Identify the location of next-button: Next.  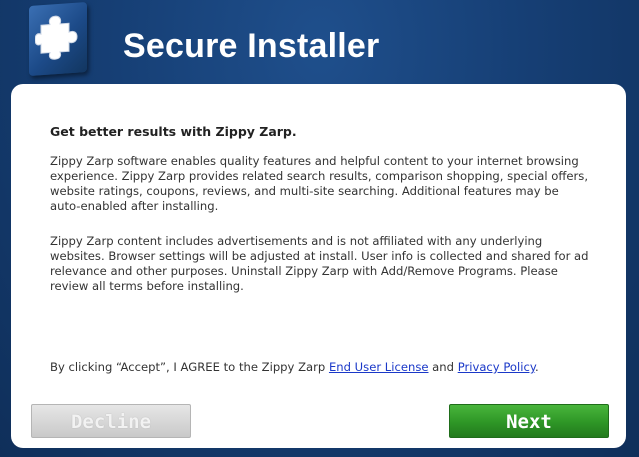
(529, 421).